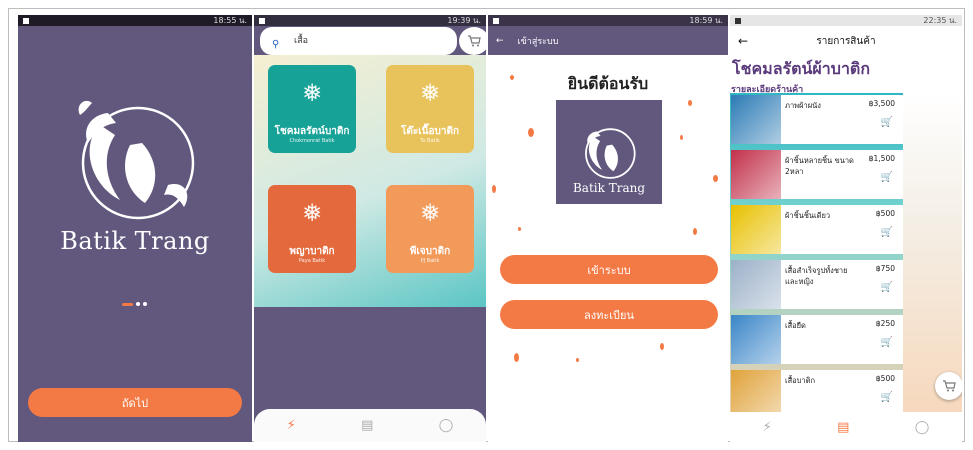  What do you see at coordinates (609, 188) in the screenshot?
I see `logo-text: Batik Trang` at bounding box center [609, 188].